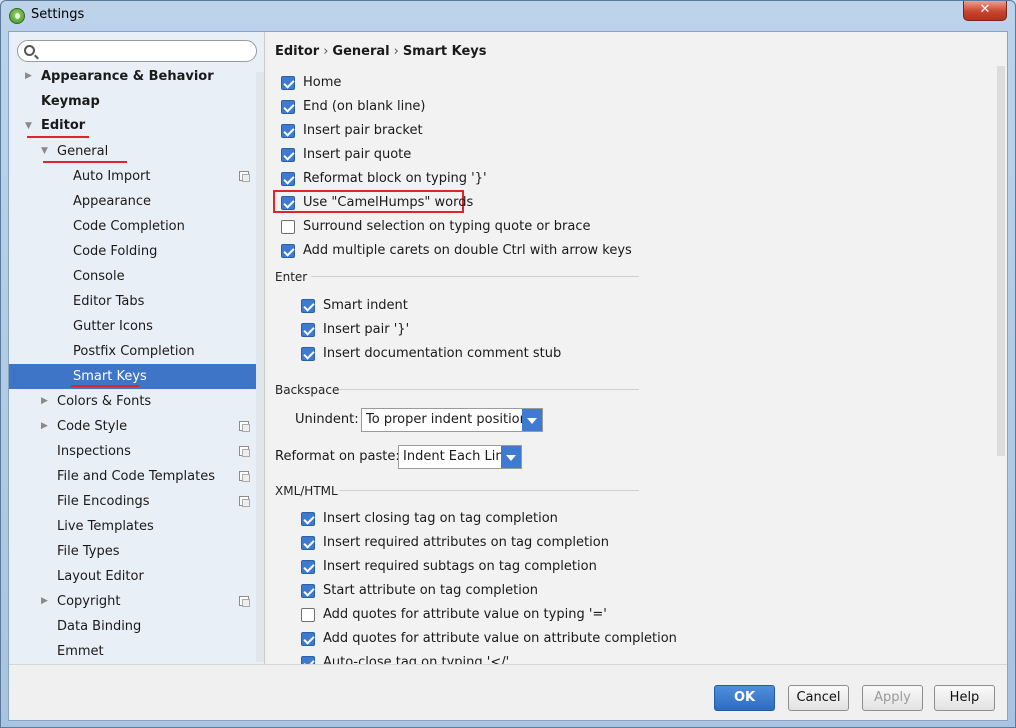 This screenshot has width=1016, height=728. What do you see at coordinates (133, 276) in the screenshot?
I see `tree-item-console: Console` at bounding box center [133, 276].